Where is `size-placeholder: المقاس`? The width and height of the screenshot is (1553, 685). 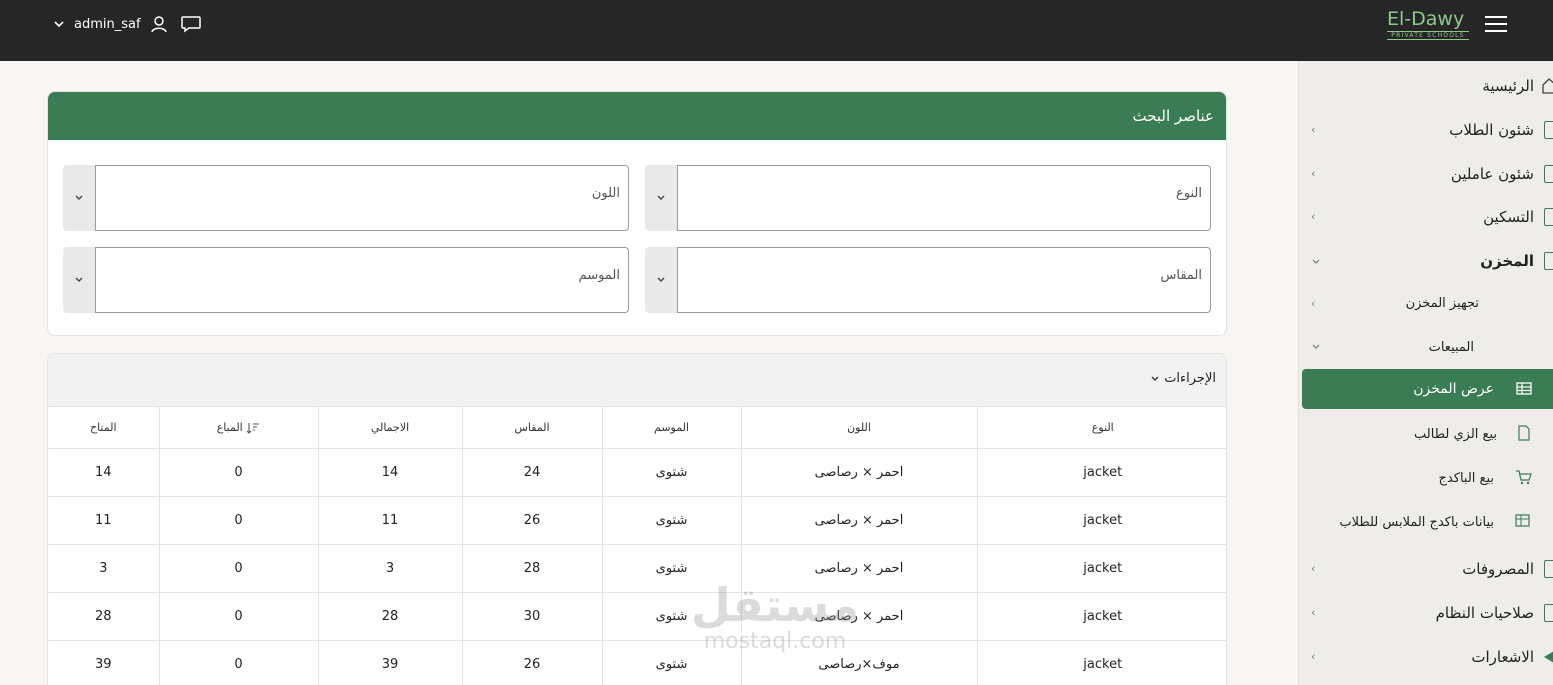
size-placeholder: المقاس is located at coordinates (1181, 275).